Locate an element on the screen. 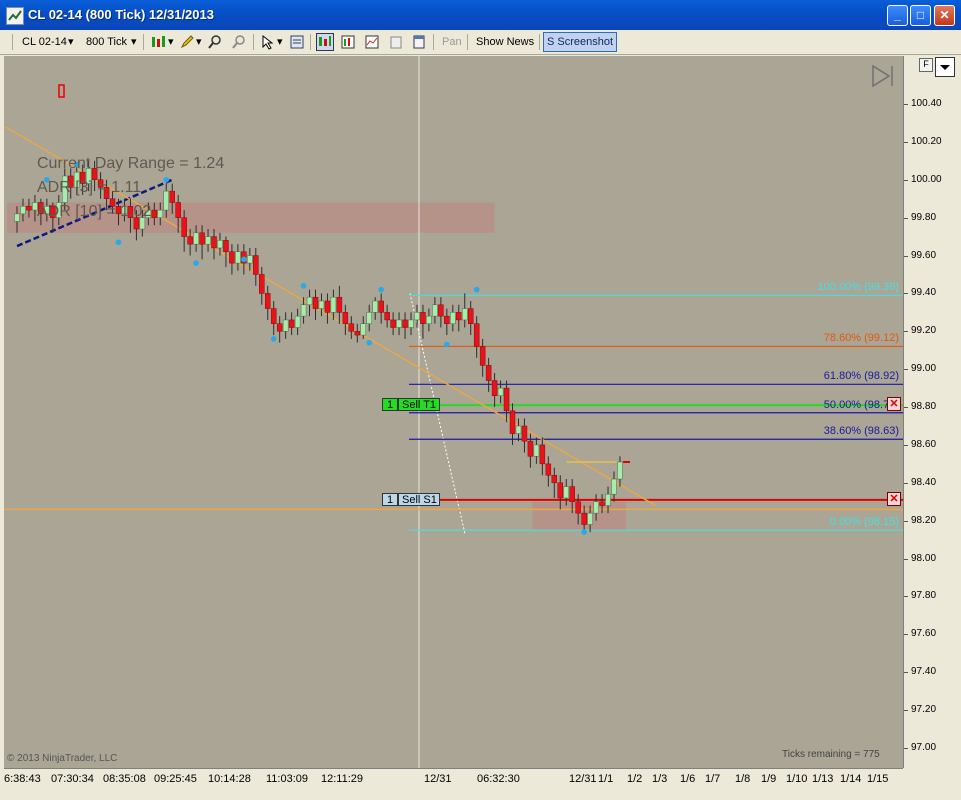 Image resolution: width=961 pixels, height=800 pixels. maximize-icon: □ is located at coordinates (920, 15).